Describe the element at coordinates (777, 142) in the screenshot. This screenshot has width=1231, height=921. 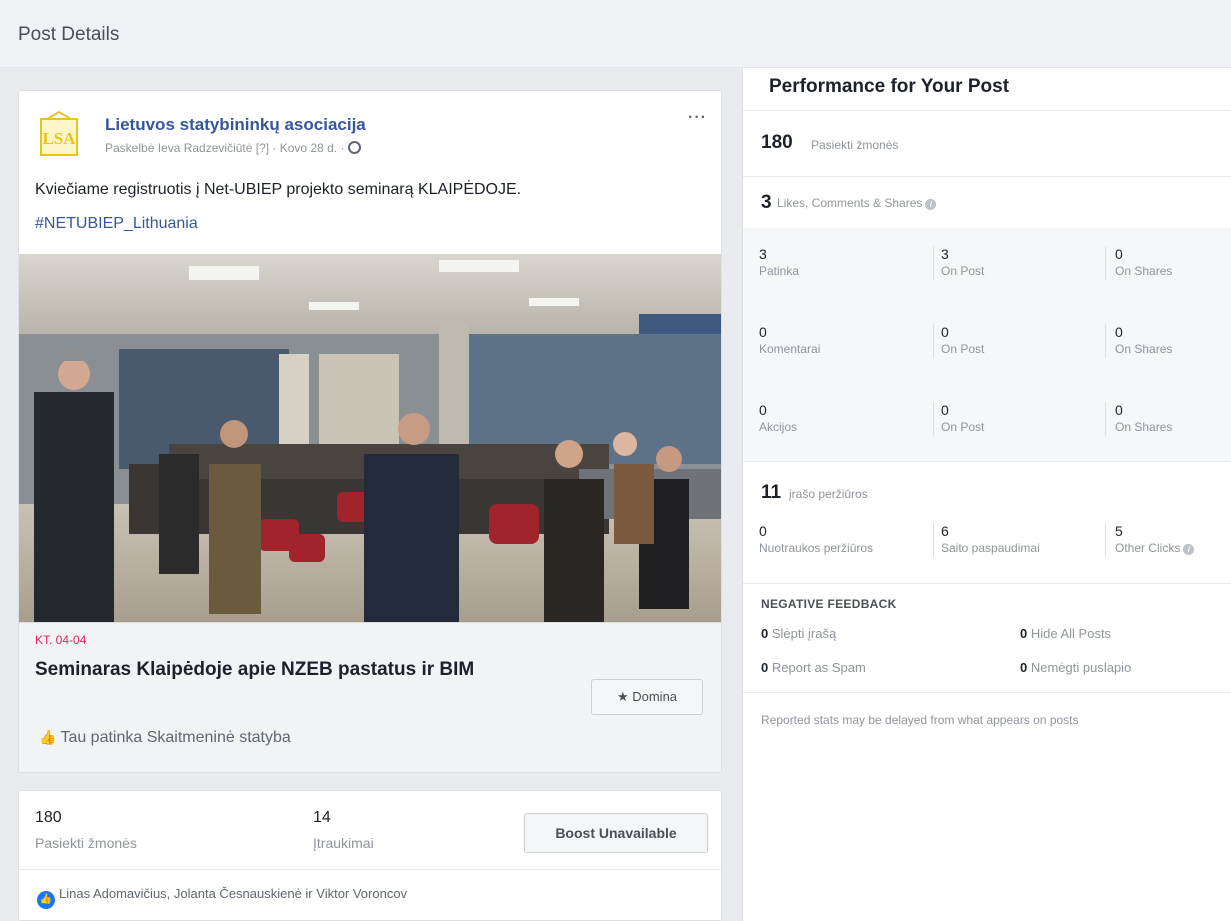
I see `perf-reach-value: 180` at that location.